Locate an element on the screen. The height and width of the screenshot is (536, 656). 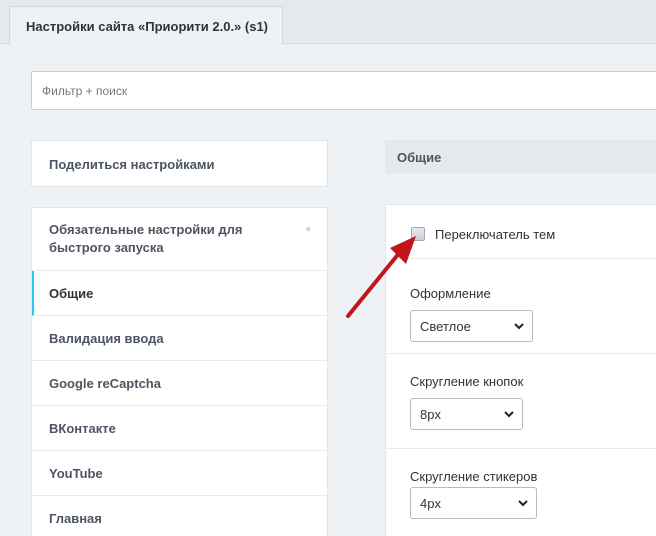
theme-switch-checkbox is located at coordinates (418, 234).